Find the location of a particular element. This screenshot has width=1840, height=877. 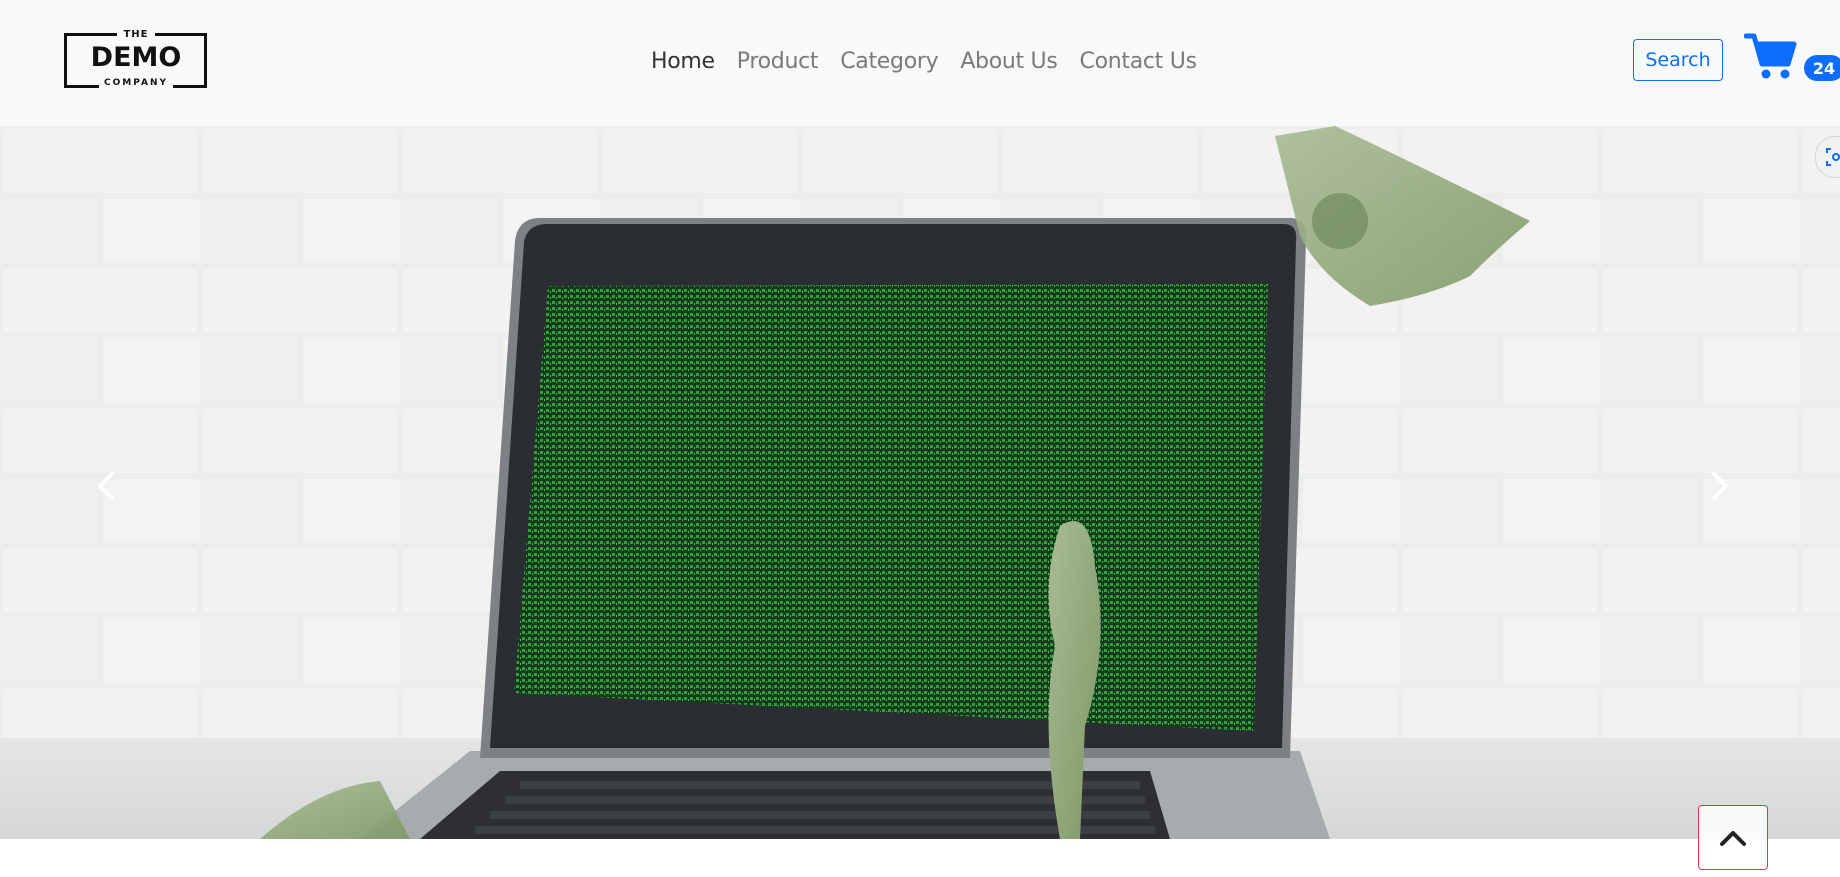

scan-icon is located at coordinates (1833, 157).